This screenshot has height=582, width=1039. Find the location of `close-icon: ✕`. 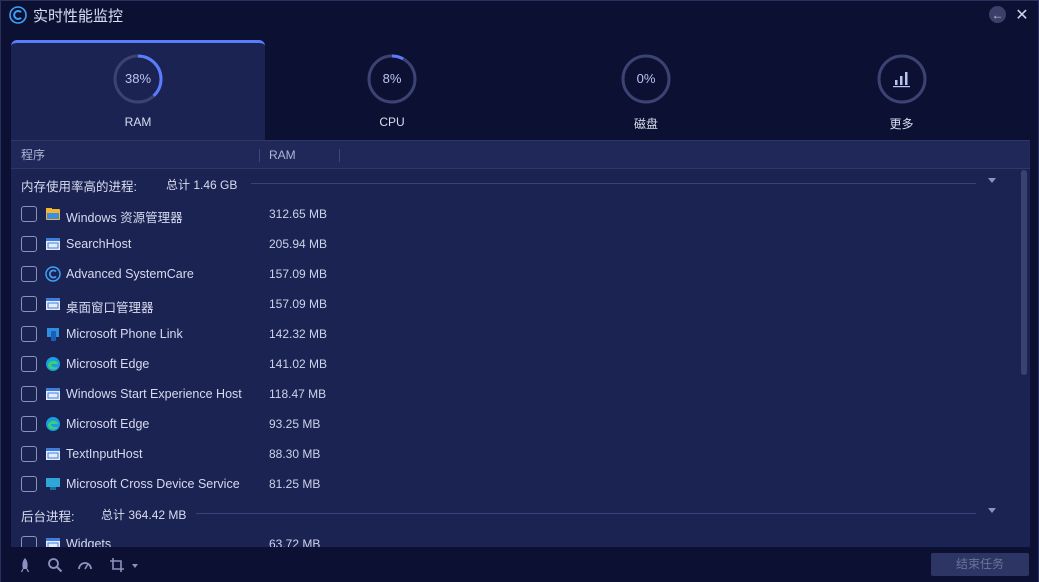

close-icon: ✕ is located at coordinates (1022, 15).